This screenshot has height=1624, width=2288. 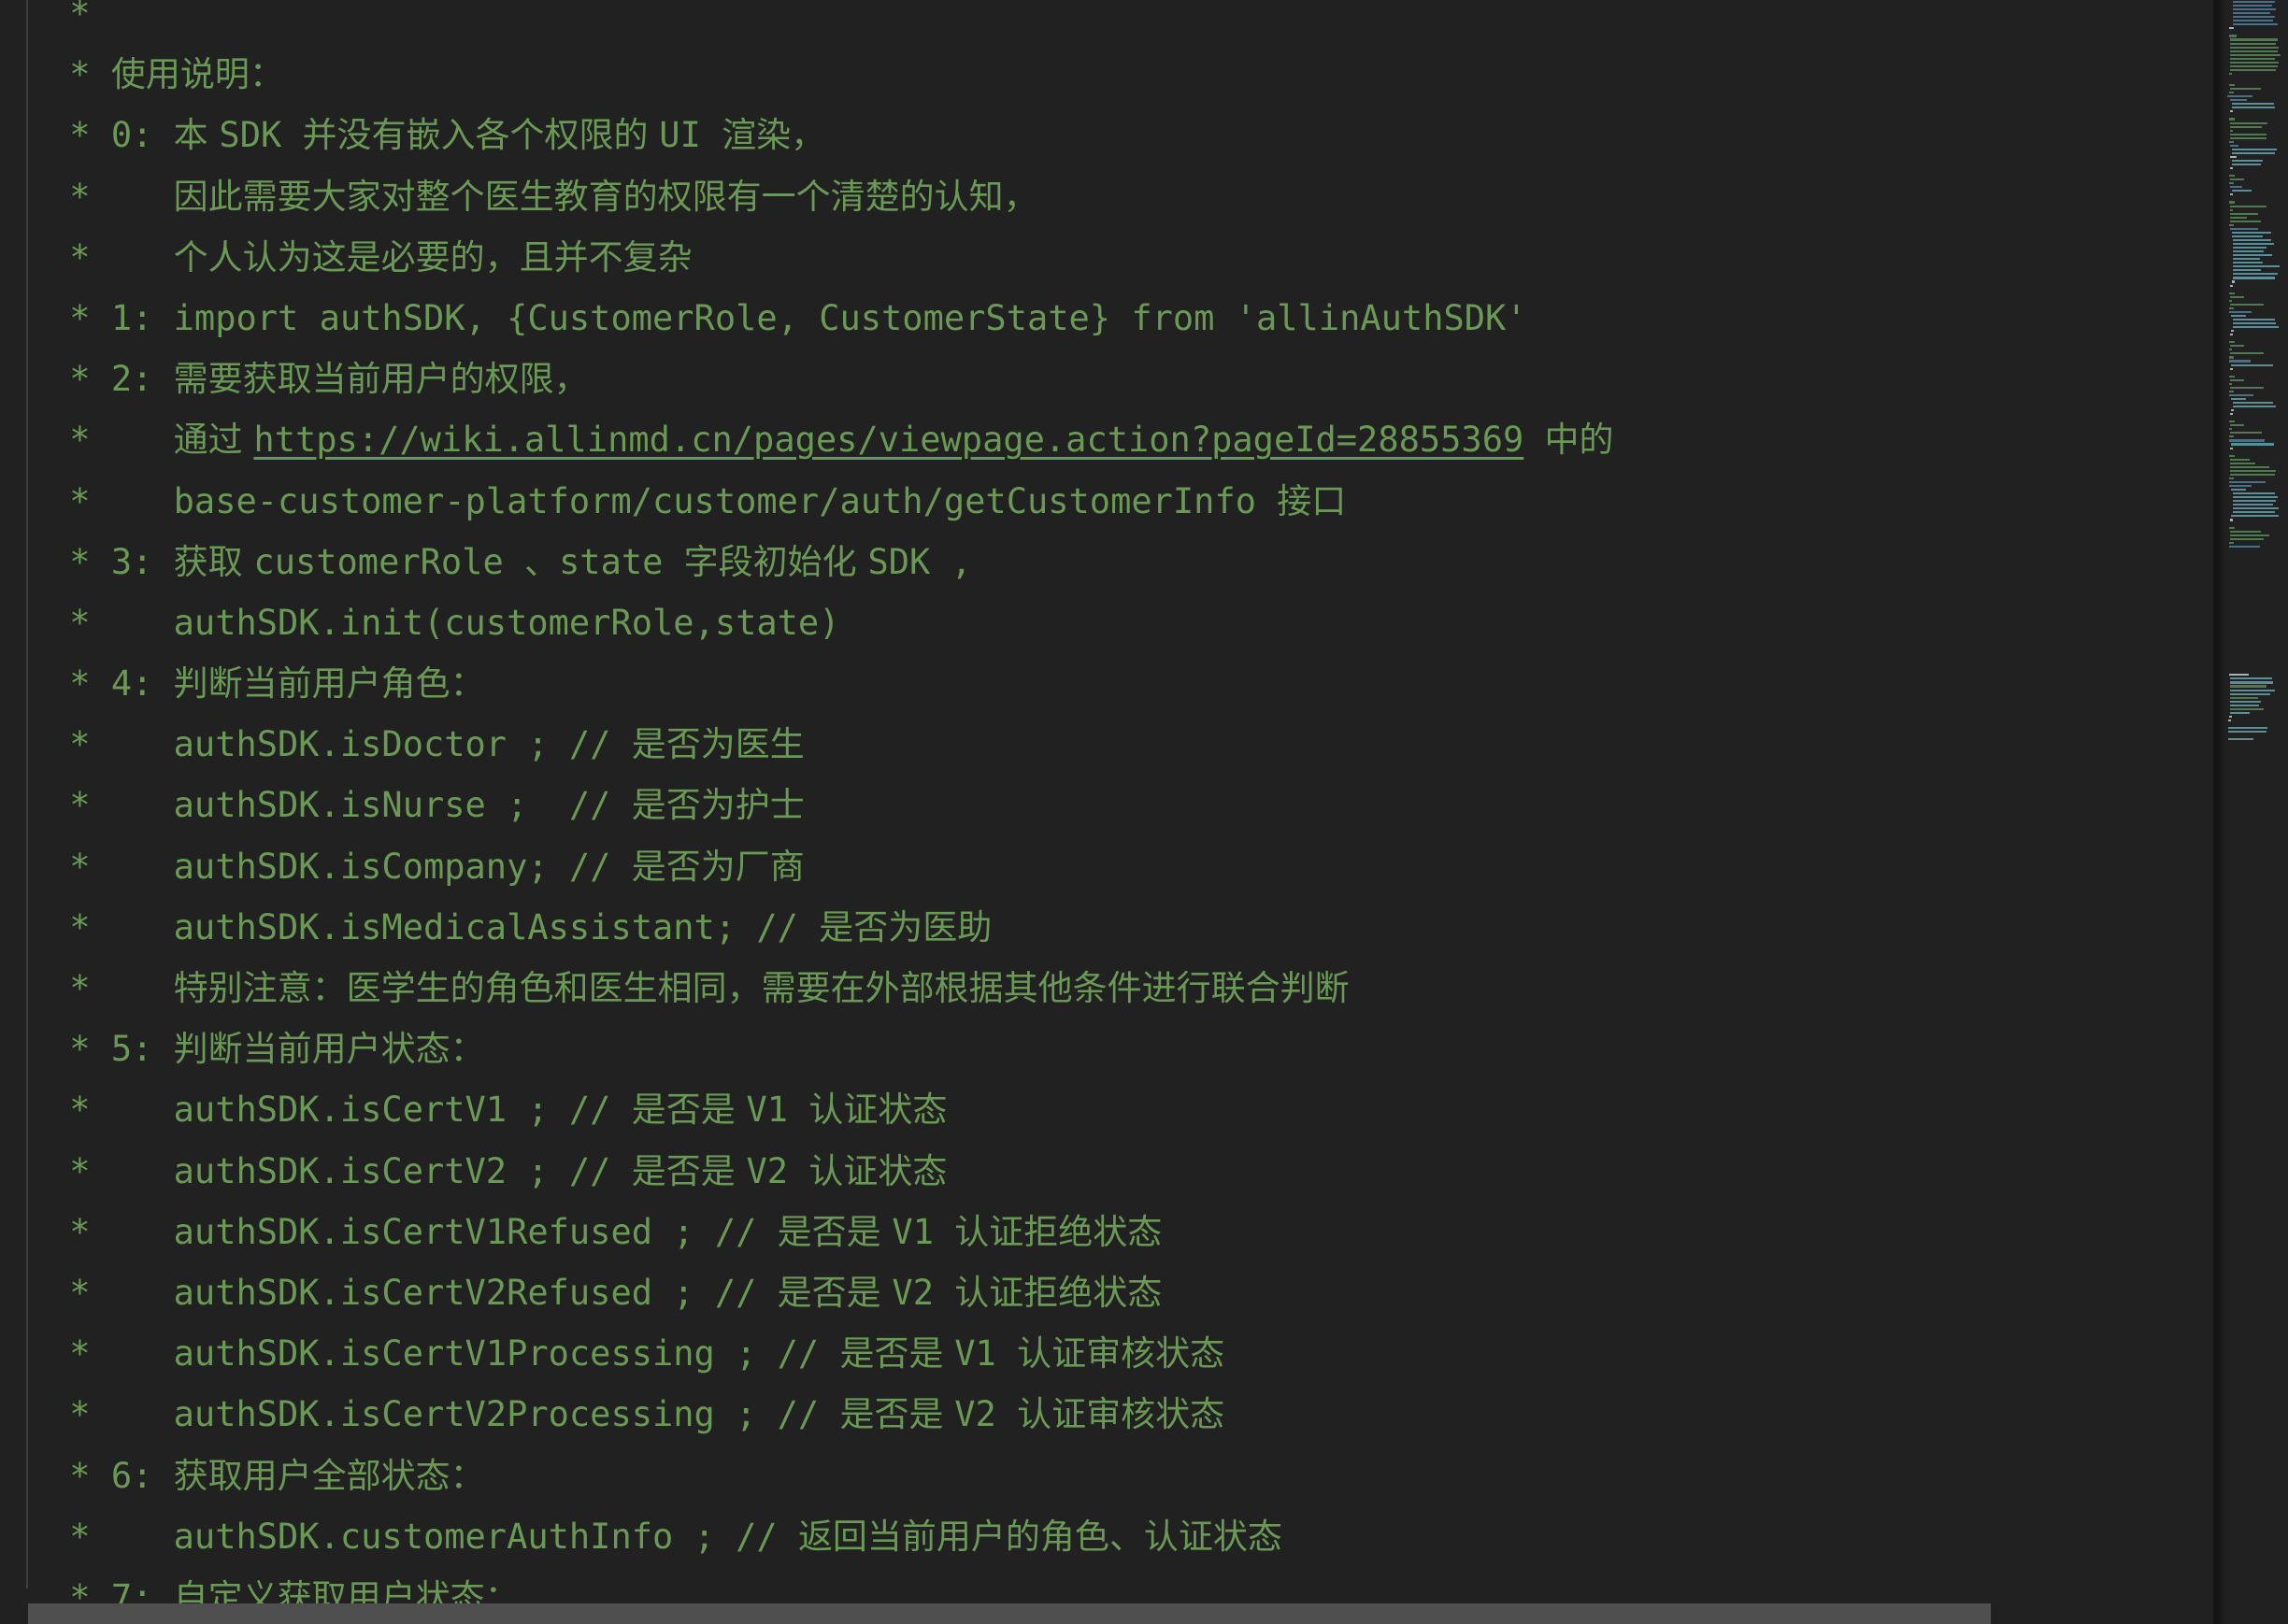 I want to click on code-line: * 因此需要大家对整个医生教育的权限有一个清楚的认知，, so click(x=1109, y=196).